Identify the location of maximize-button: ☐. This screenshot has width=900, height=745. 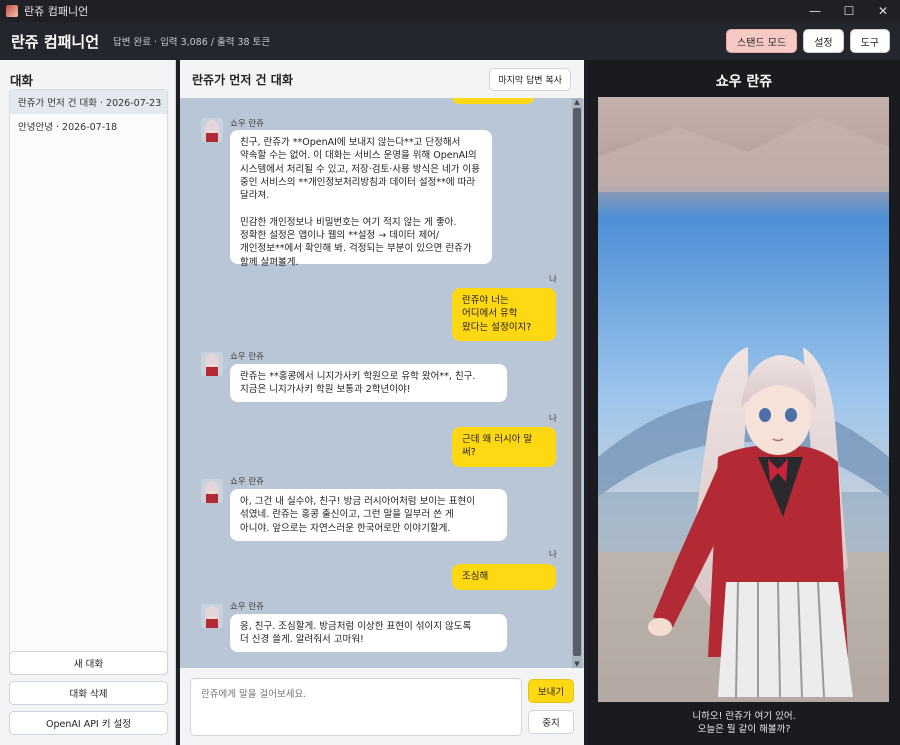
(849, 11).